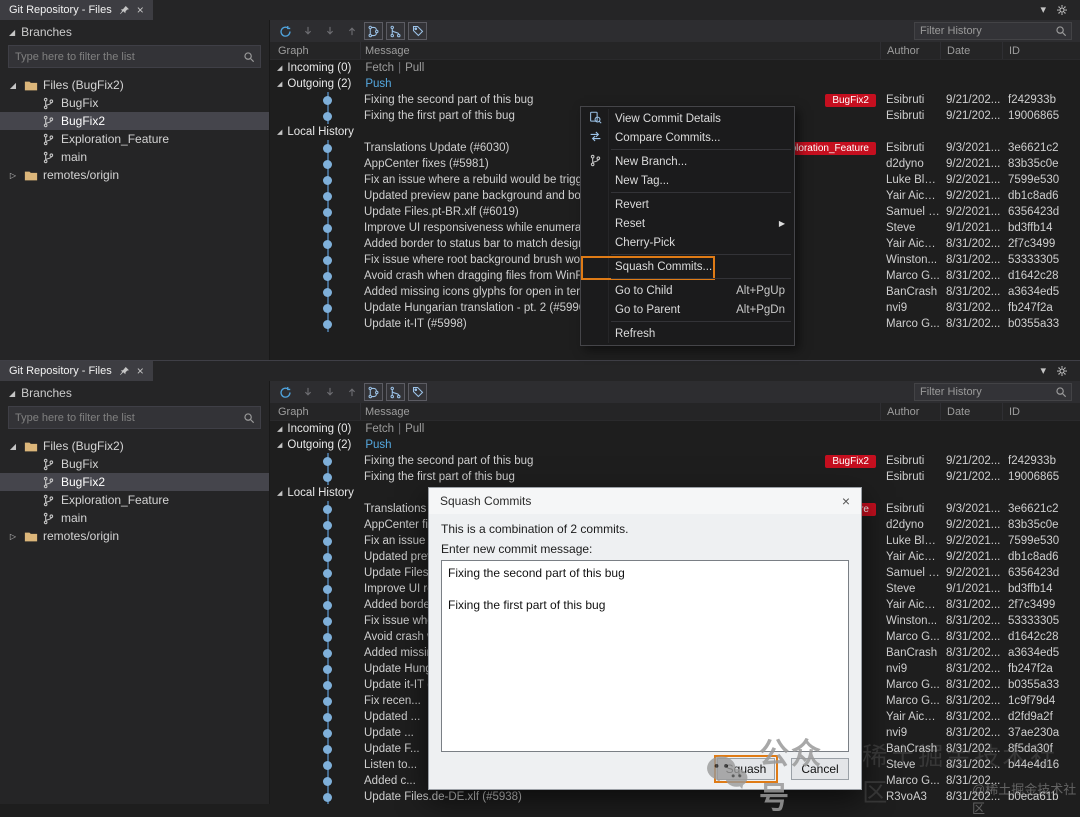 This screenshot has height=817, width=1080. Describe the element at coordinates (645, 501) in the screenshot. I see `dialog-titlebar: Squash Commits ×` at that location.